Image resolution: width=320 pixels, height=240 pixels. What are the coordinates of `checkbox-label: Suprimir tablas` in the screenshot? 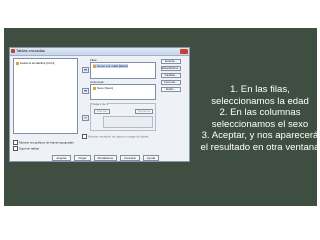 It's located at (29, 148).